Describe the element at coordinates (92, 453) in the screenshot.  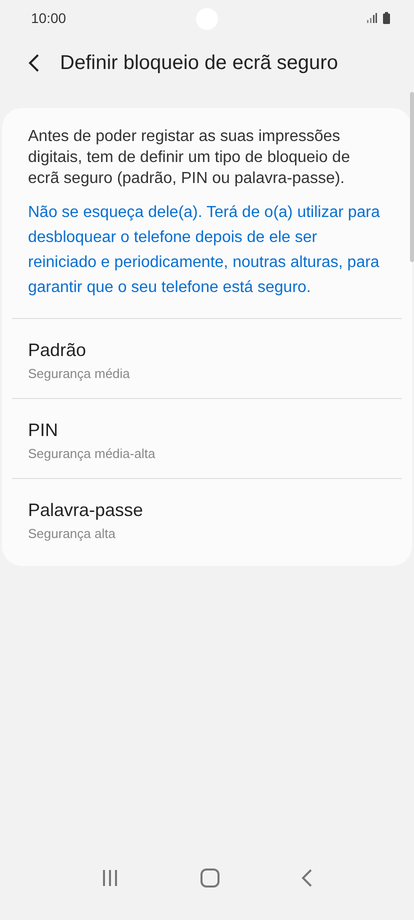
I see `option-subtitle: Segurança média-alta` at that location.